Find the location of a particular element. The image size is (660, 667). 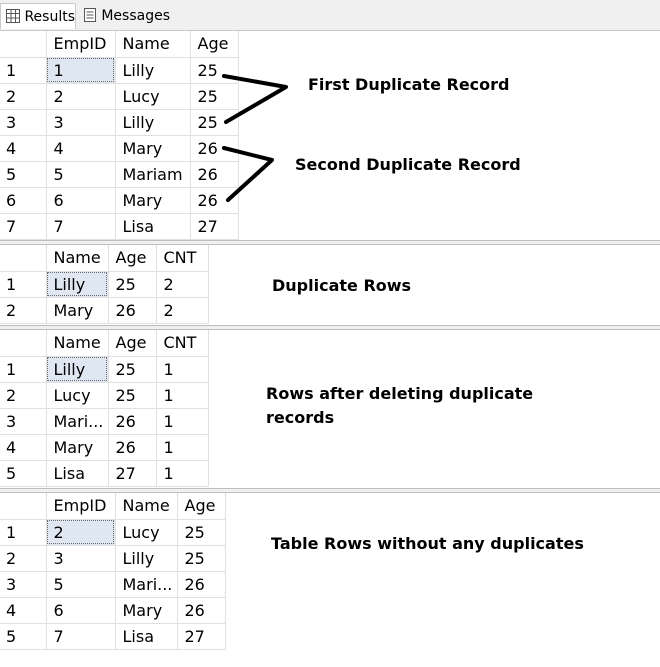

table-row: 2 Mary 26 2 is located at coordinates (104, 310).